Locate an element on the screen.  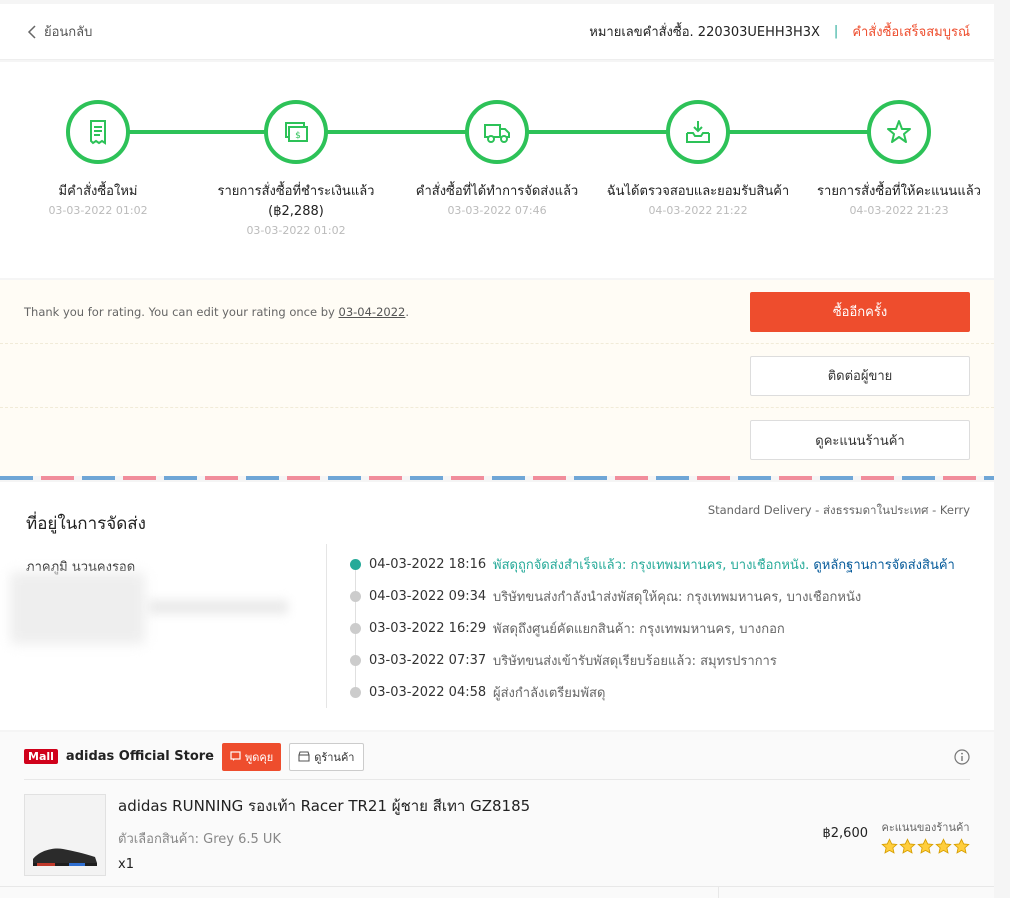
shop-rating: คะแนนของร้านค้า is located at coordinates (925, 836).